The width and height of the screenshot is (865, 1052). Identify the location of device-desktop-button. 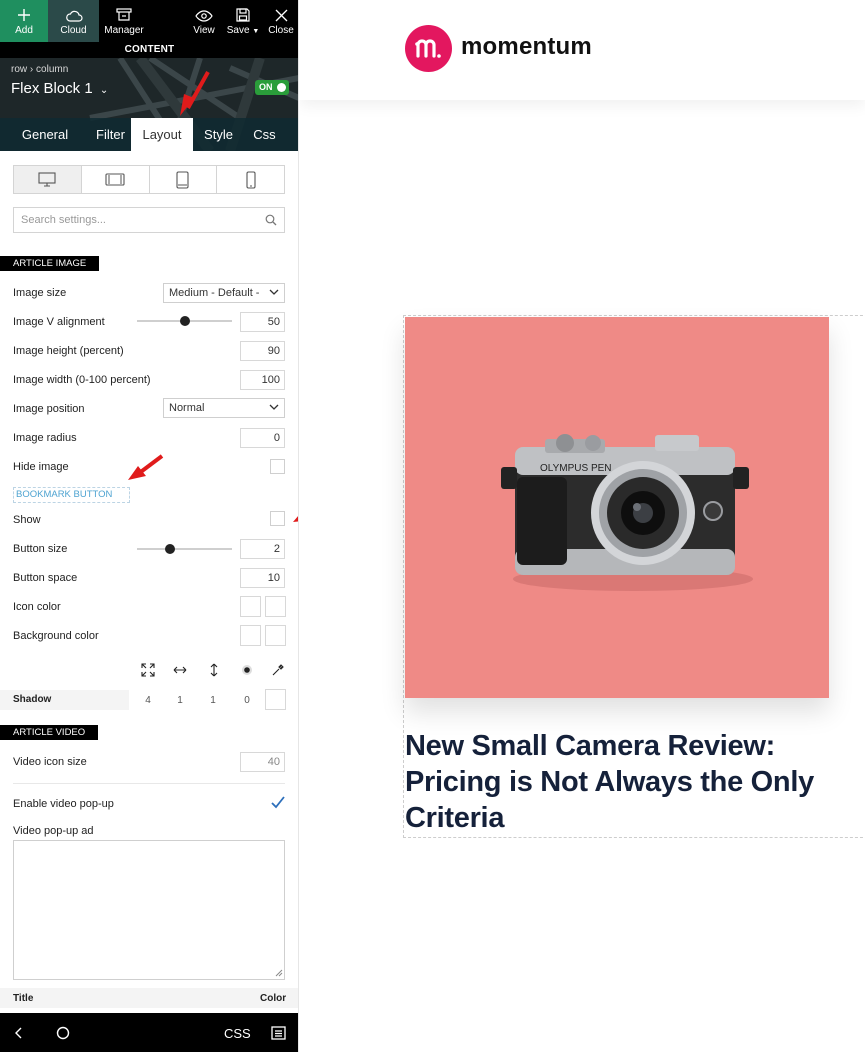
(48, 179).